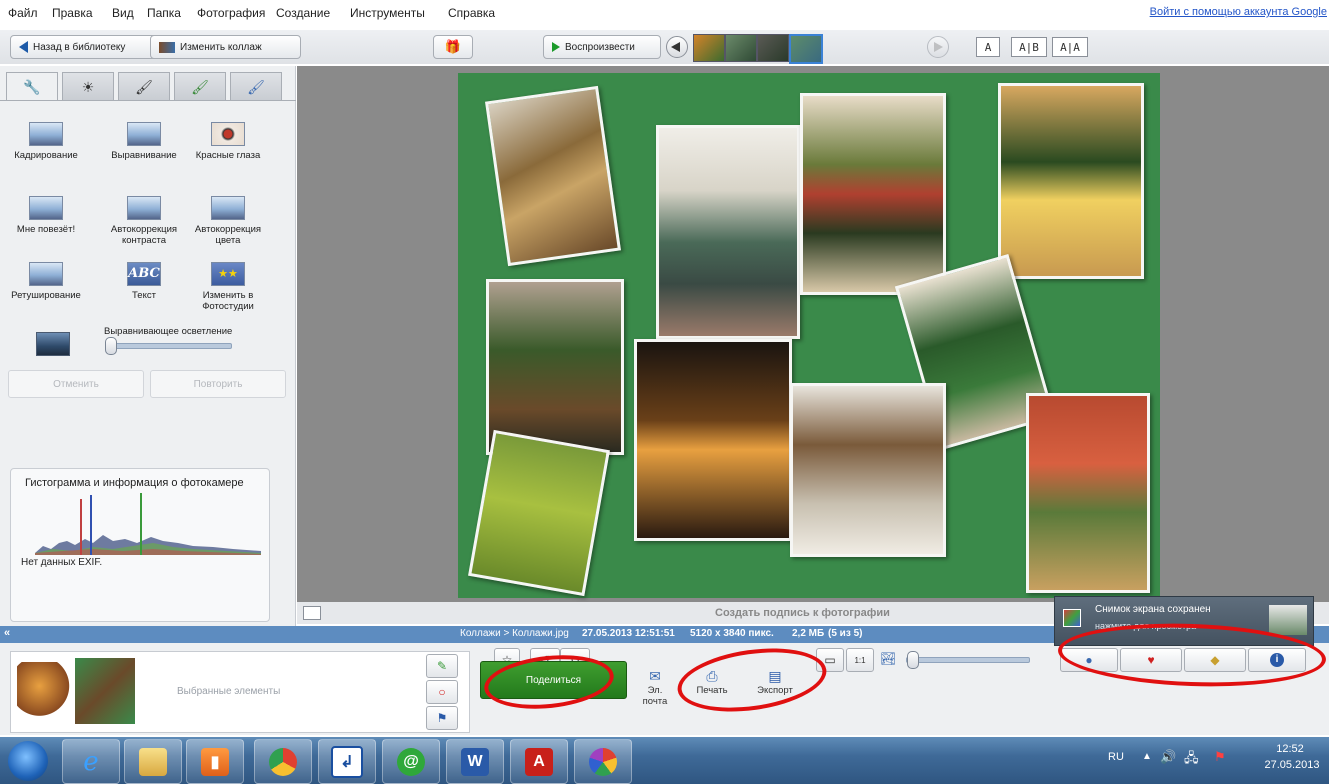  What do you see at coordinates (732, 633) in the screenshot?
I see `info-dimensions: 5120 x 3840 пикс.` at bounding box center [732, 633].